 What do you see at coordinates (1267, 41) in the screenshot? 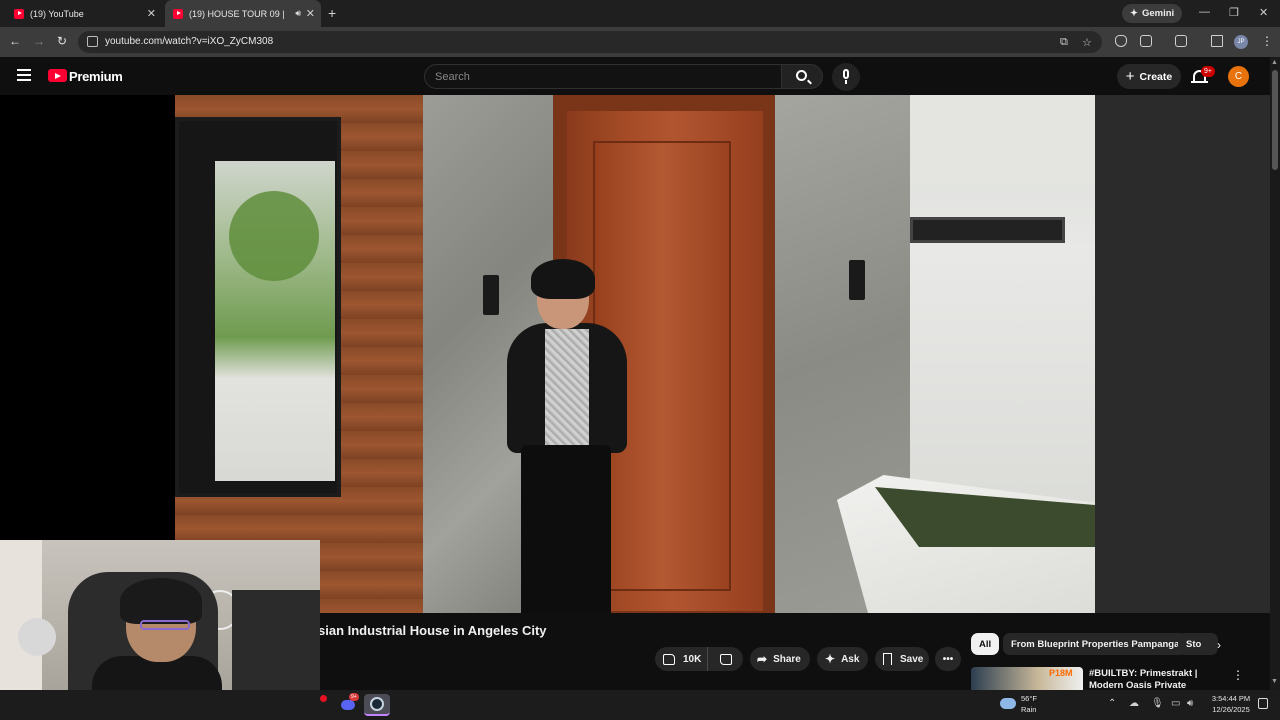
I see `browser-menu-icon: ⋮` at bounding box center [1267, 41].